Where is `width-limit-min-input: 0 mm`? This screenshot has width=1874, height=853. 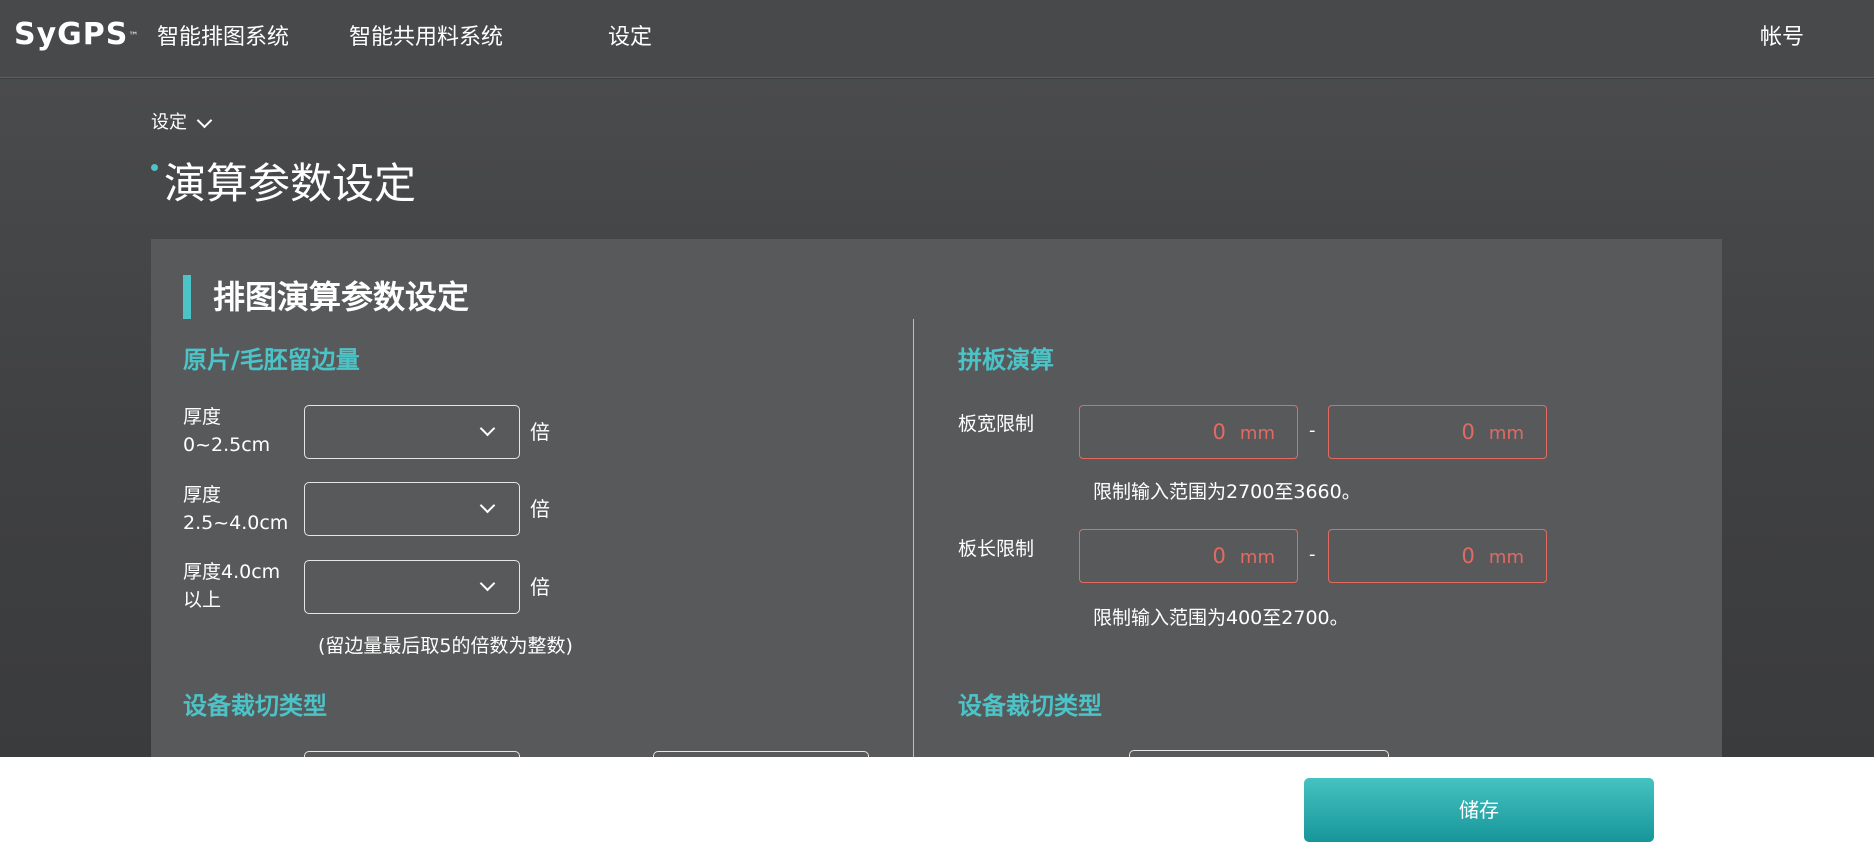
width-limit-min-input: 0 mm is located at coordinates (1188, 432).